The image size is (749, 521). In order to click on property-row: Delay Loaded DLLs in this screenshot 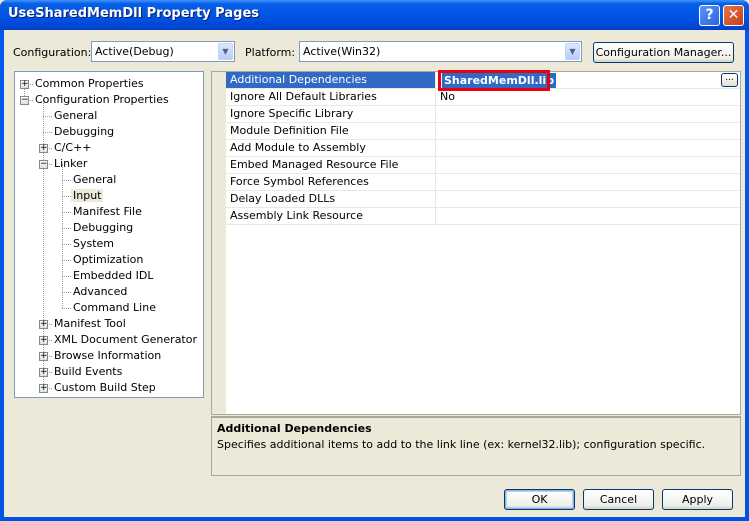, I will do `click(483, 199)`.